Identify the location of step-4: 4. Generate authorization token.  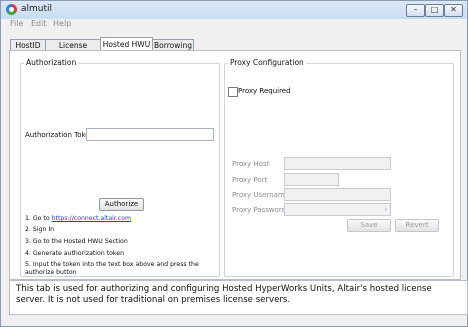
(75, 253).